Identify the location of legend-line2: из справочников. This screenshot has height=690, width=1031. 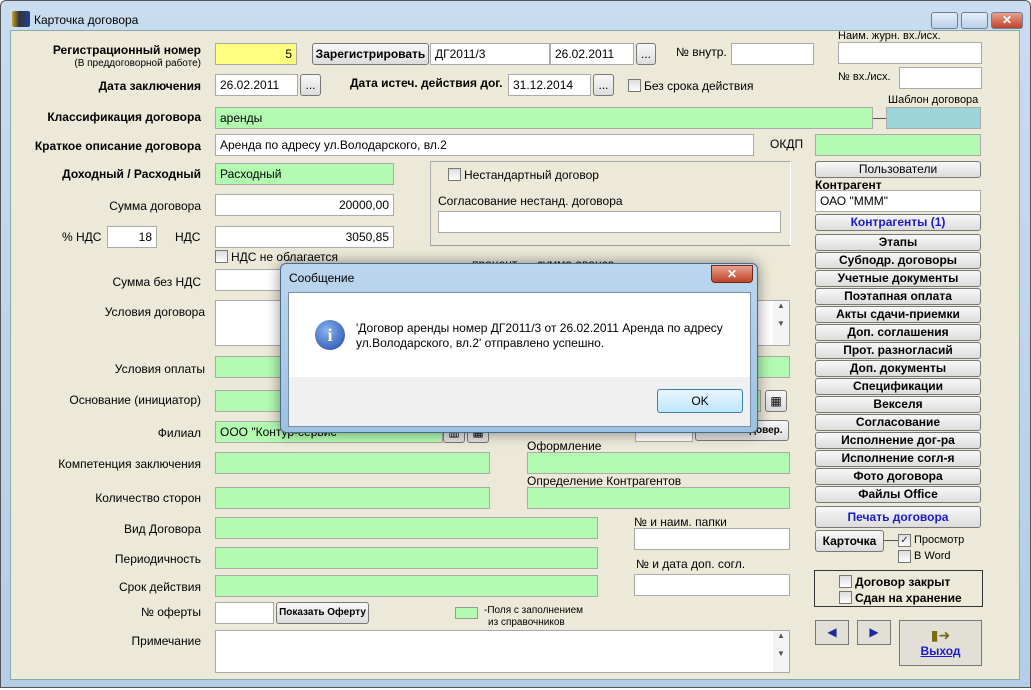
(526, 622).